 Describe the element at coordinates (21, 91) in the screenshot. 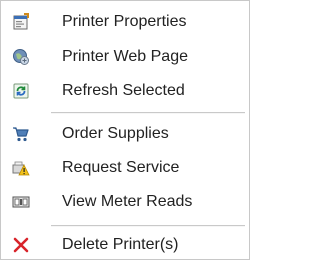

I see `refresh-icon` at that location.